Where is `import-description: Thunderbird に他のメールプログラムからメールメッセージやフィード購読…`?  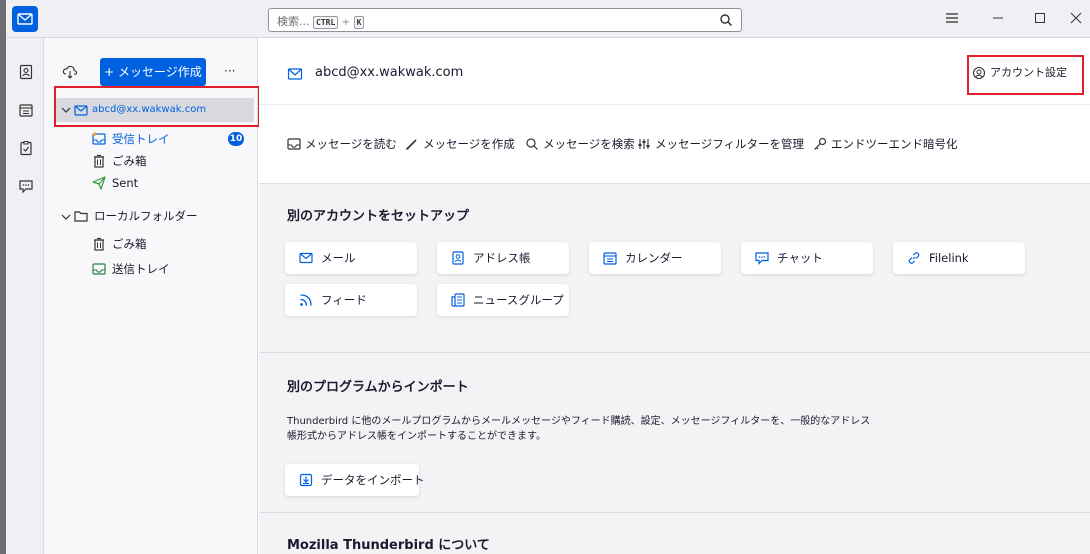
import-description: Thunderbird に他のメールプログラムからメールメッセージやフィード購読… is located at coordinates (579, 429).